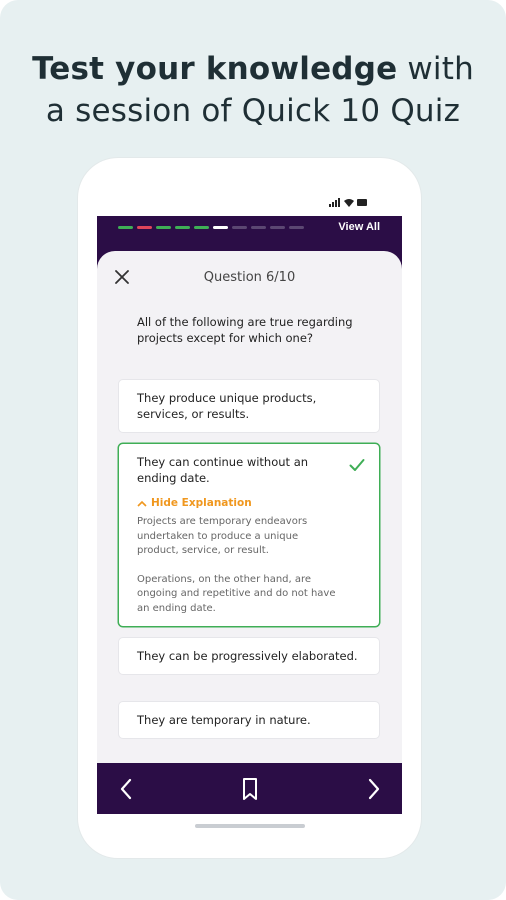 The height and width of the screenshot is (900, 506). I want to click on answer-option-4: They are temporary in nature., so click(249, 720).